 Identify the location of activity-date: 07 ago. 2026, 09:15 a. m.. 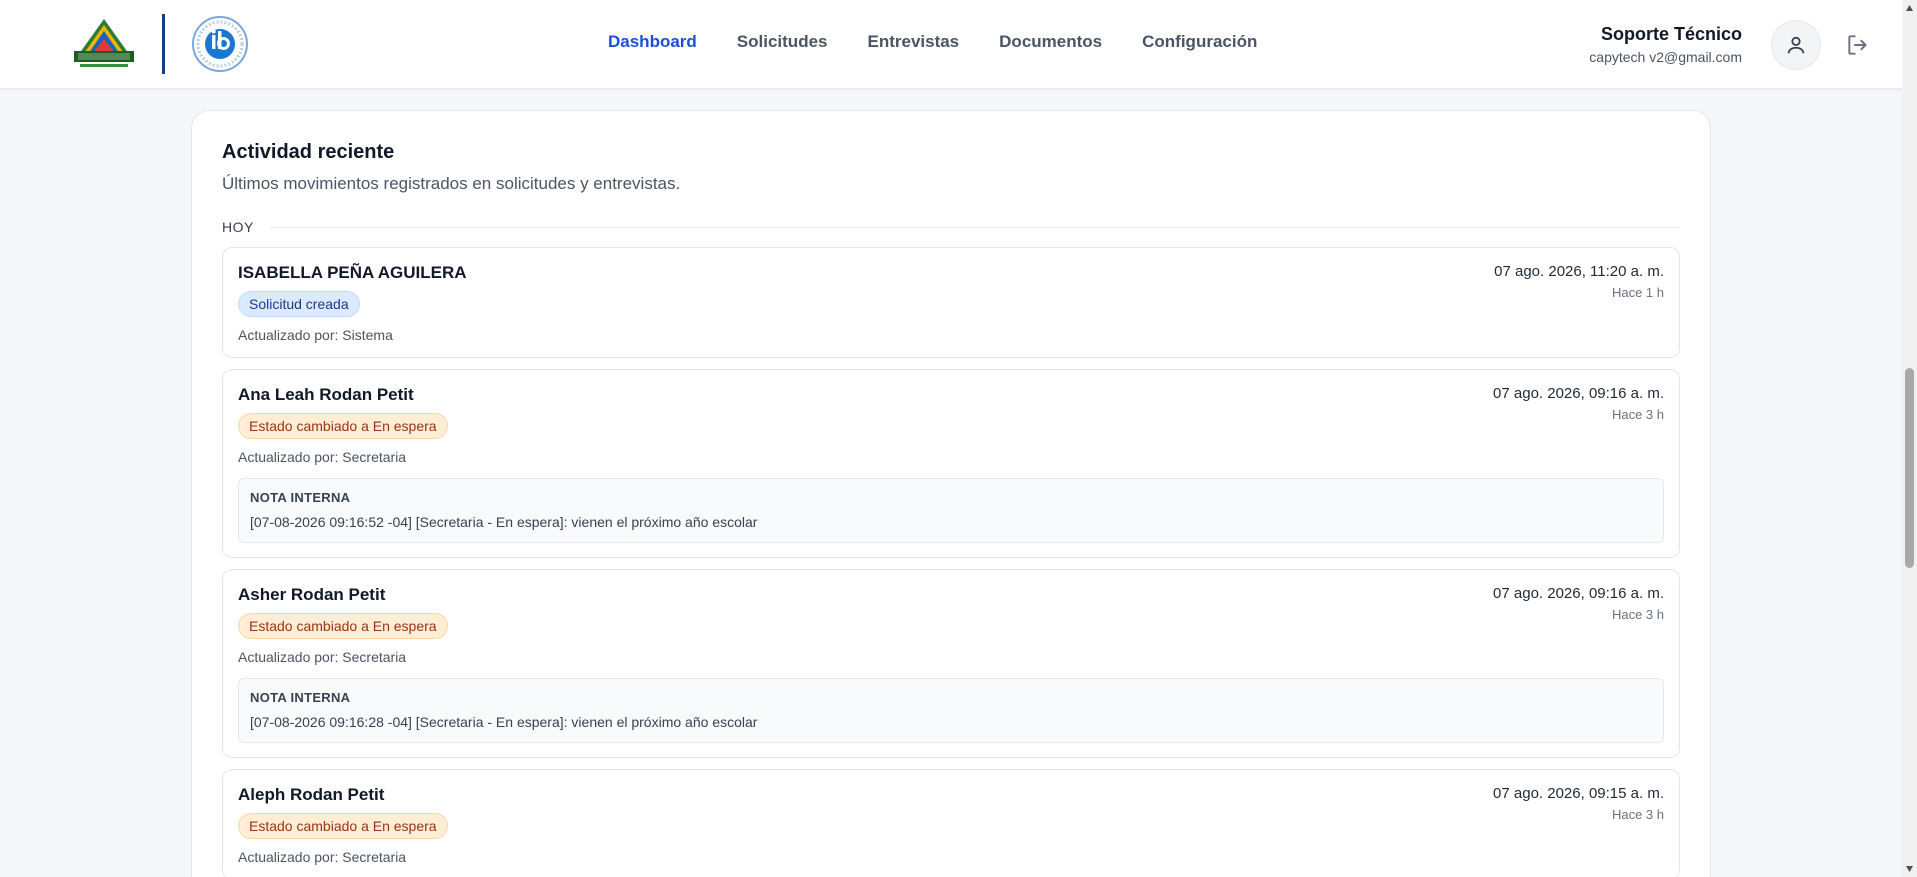
(1578, 793).